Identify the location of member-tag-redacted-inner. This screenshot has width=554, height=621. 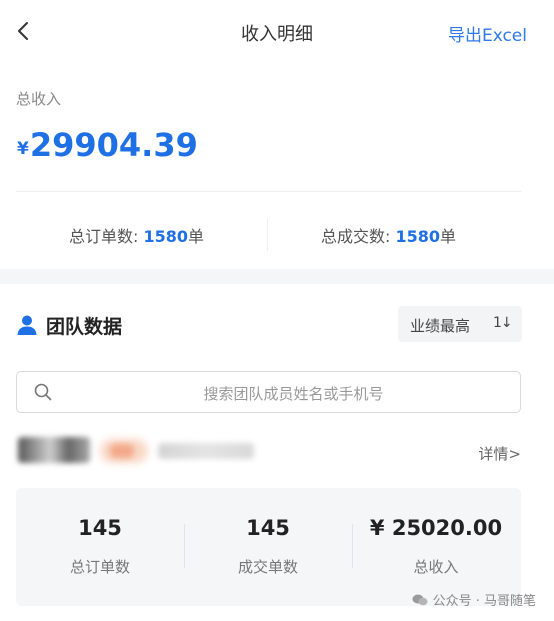
(122, 451).